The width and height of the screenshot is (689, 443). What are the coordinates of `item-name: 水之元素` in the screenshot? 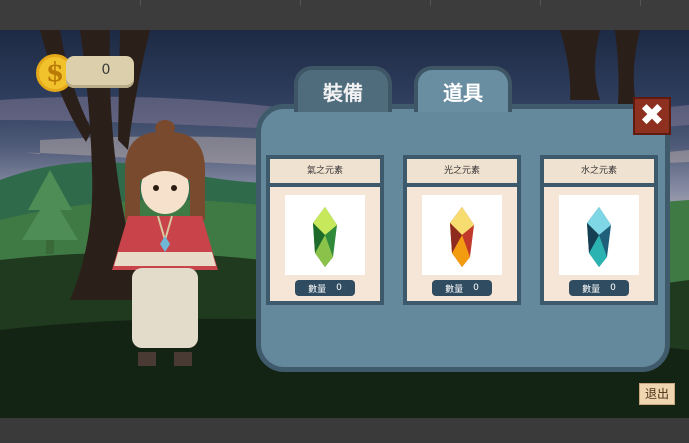 It's located at (598, 171).